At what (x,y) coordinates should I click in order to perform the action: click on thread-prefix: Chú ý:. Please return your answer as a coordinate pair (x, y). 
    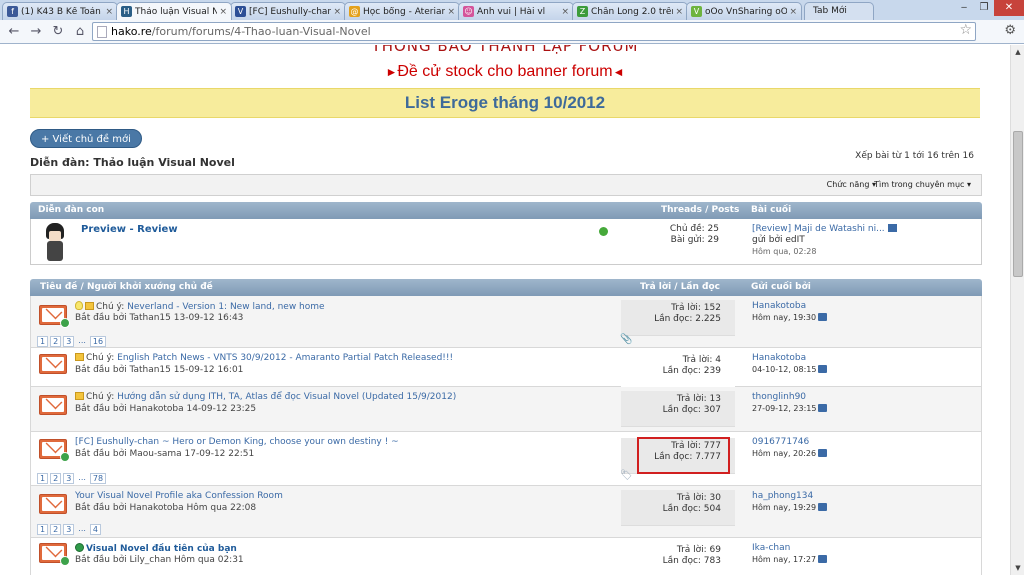
    Looking at the image, I should click on (100, 397).